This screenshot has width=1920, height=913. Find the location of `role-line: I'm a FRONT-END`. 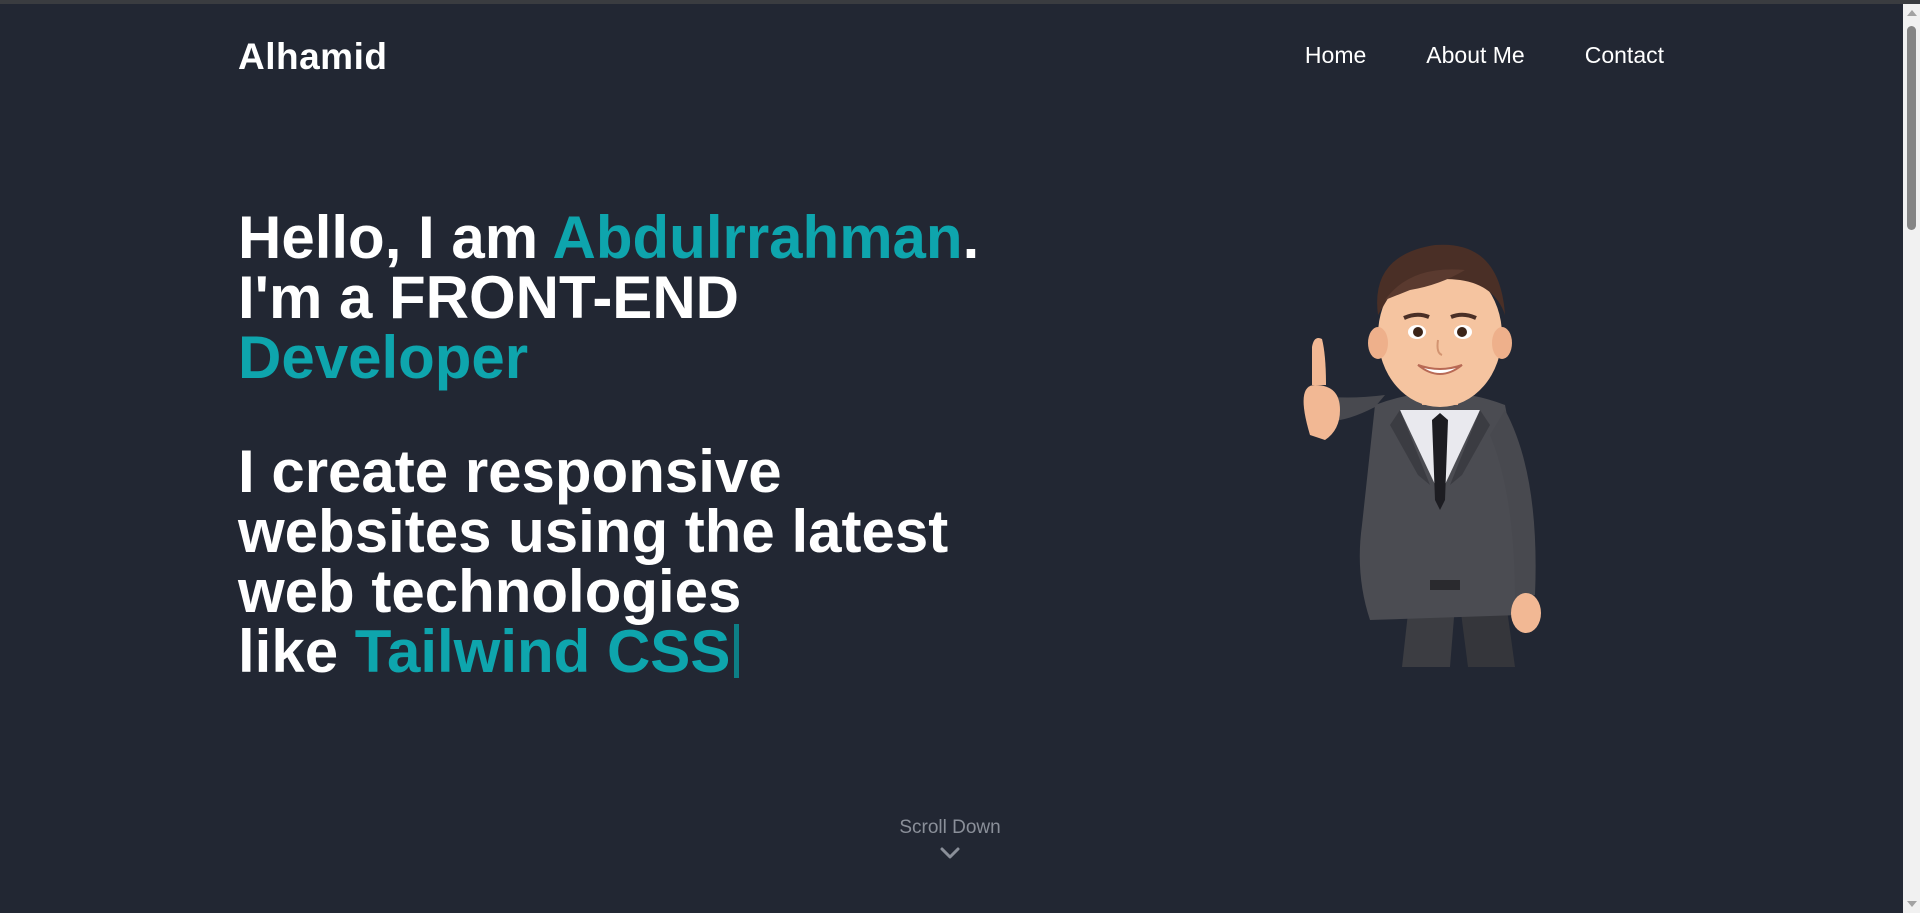

role-line: I'm a FRONT-END is located at coordinates (488, 297).